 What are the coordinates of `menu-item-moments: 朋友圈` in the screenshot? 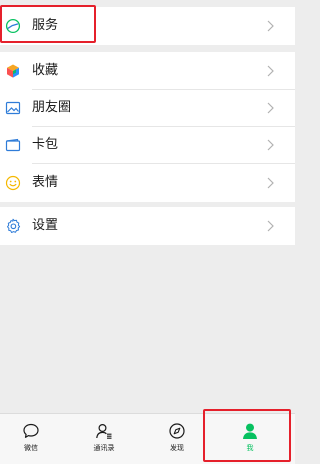 It's located at (147, 108).